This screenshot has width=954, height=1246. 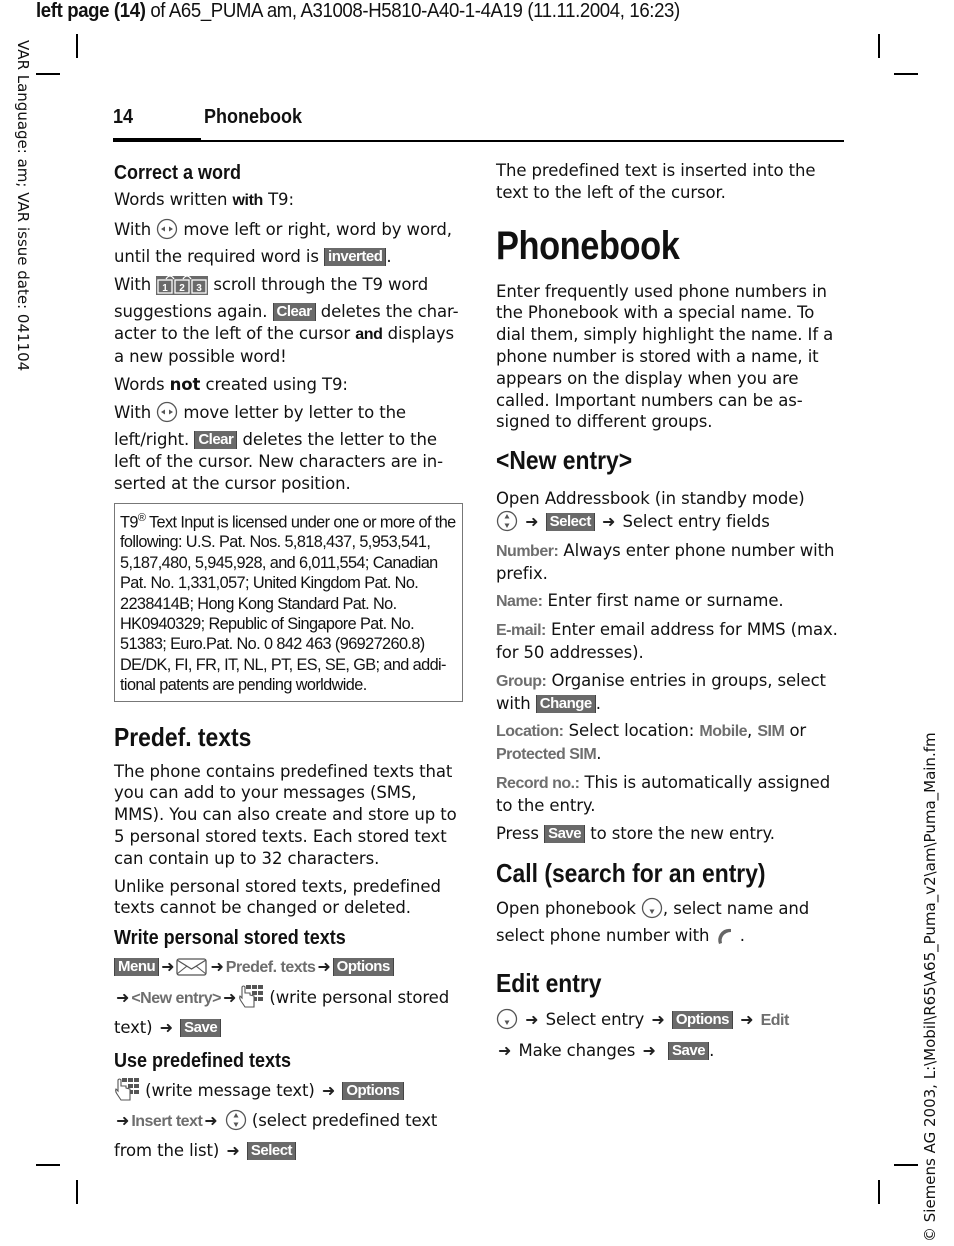 What do you see at coordinates (166, 288) in the screenshot?
I see `svg-text: 1` at bounding box center [166, 288].